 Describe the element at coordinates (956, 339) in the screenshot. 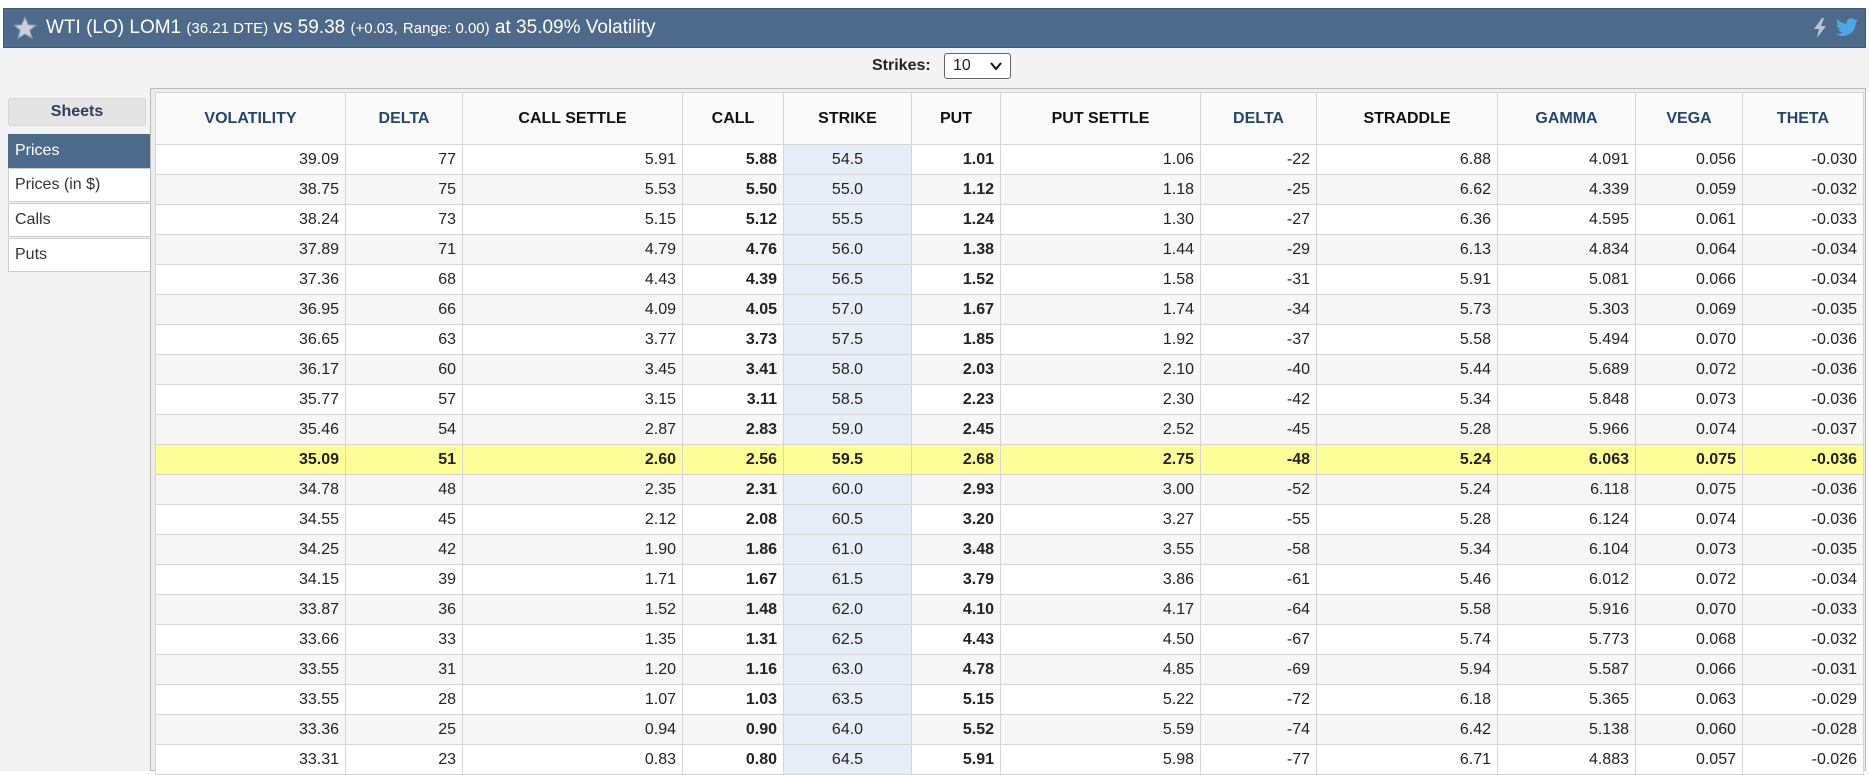

I see `put-cell: 1.85` at that location.